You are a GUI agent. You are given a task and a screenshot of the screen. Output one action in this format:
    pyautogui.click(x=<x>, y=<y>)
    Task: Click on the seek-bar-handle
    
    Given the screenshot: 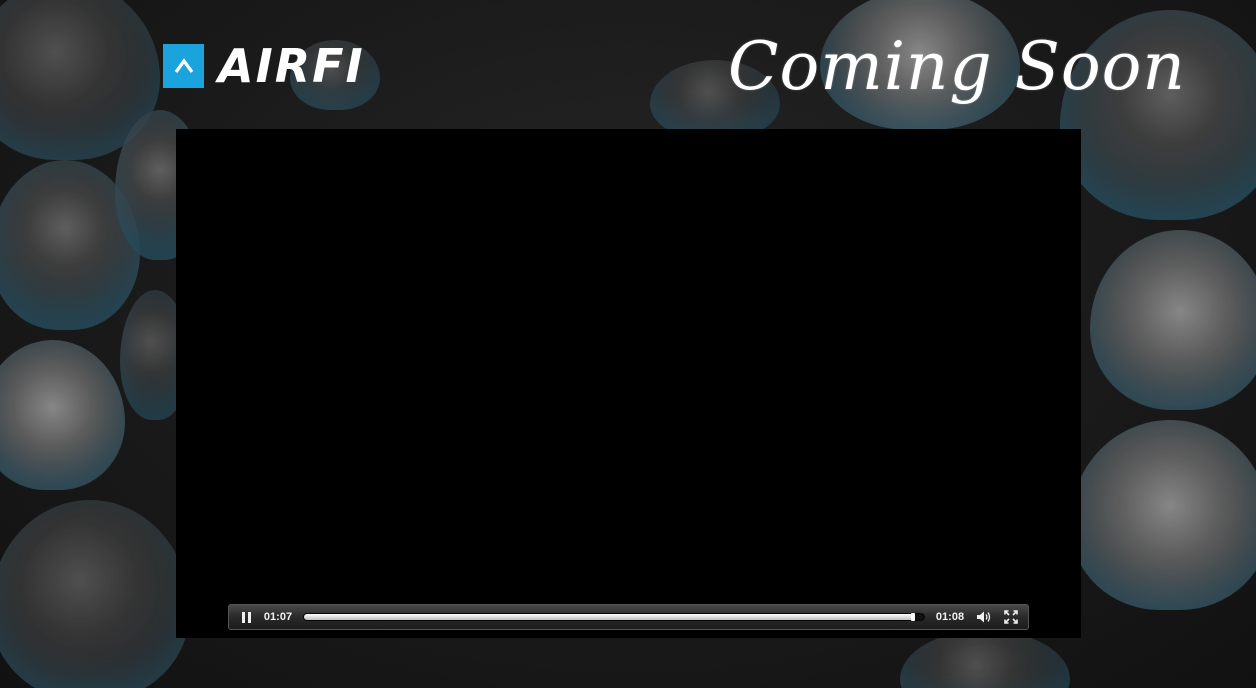 What is the action you would take?
    pyautogui.click(x=912, y=617)
    